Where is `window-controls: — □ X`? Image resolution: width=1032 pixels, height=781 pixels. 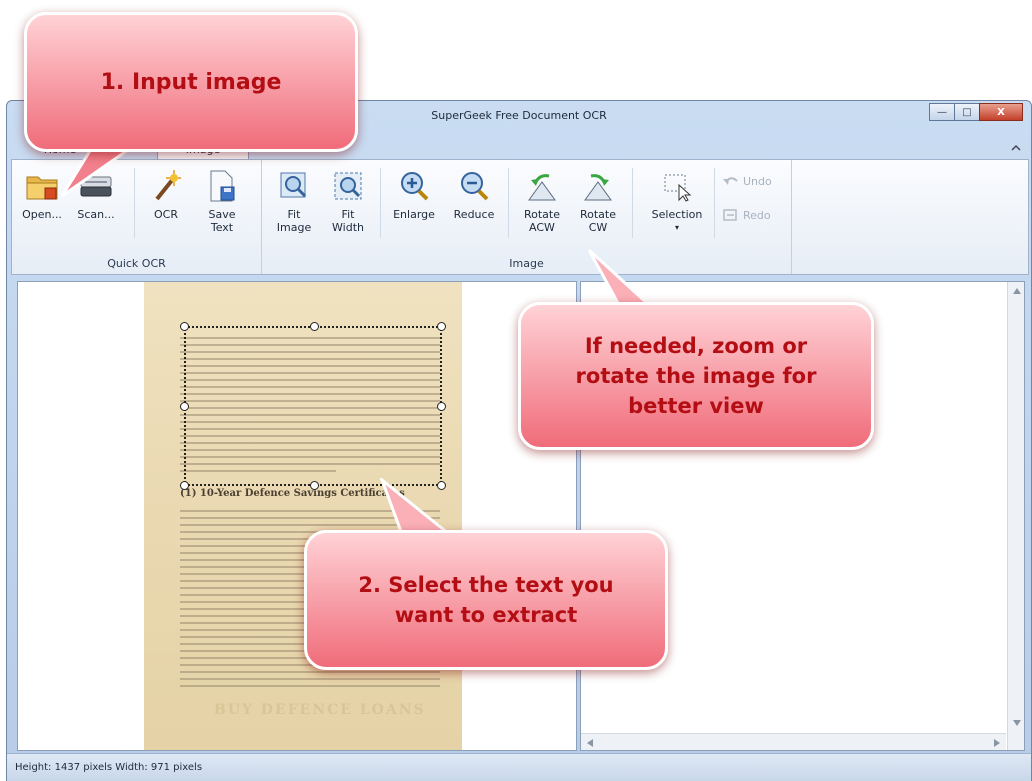 window-controls: — □ X is located at coordinates (976, 112).